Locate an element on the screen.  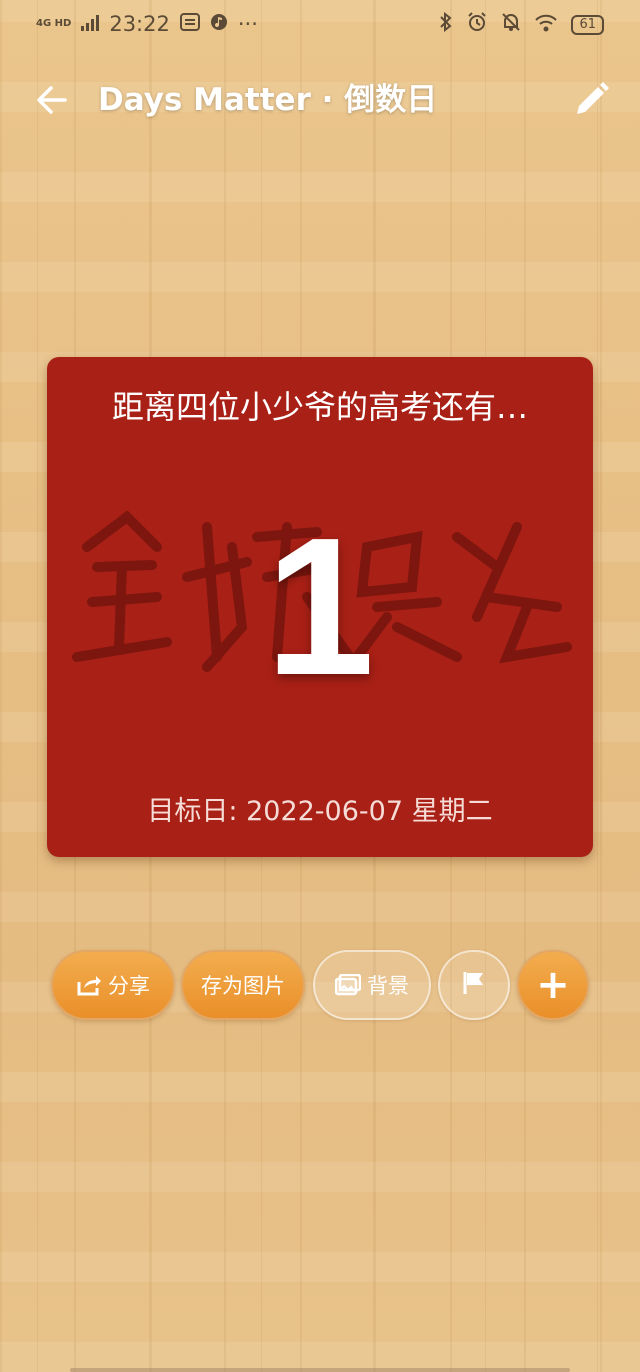
share-button: 分享 is located at coordinates (113, 985).